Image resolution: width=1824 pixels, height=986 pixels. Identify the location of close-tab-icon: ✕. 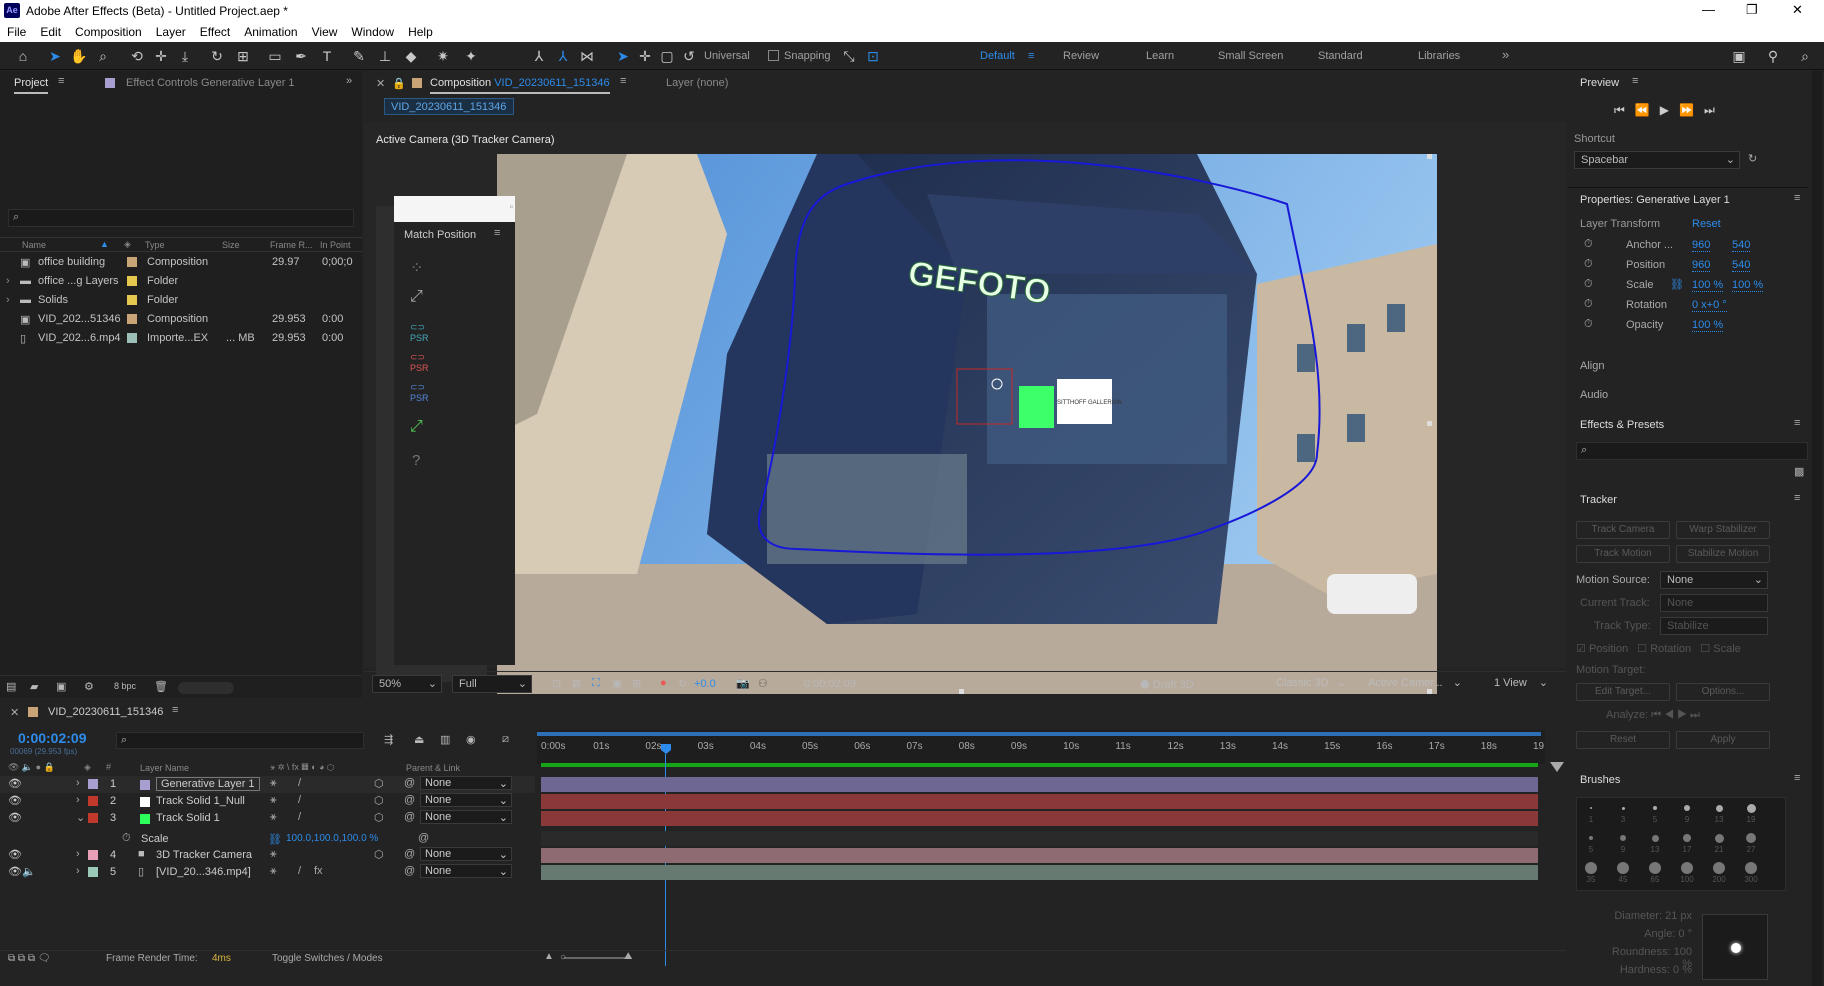
(380, 83).